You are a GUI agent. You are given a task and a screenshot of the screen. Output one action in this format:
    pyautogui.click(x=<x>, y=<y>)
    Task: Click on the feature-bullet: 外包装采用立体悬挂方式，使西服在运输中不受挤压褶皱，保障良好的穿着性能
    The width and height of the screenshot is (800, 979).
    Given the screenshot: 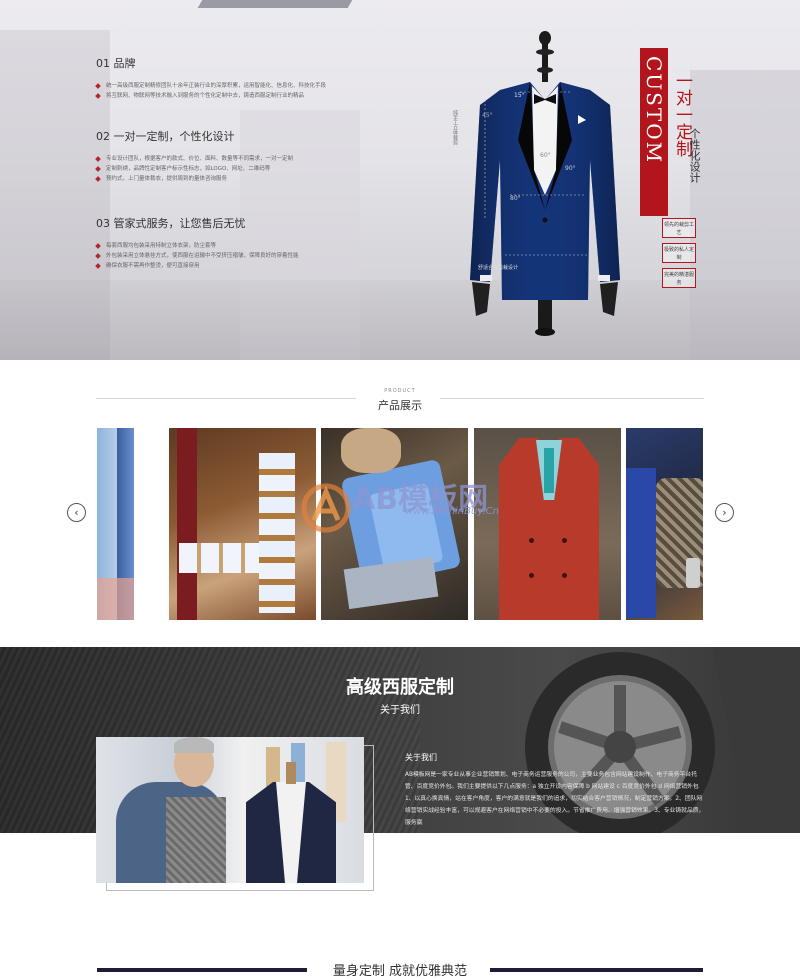 What is the action you would take?
    pyautogui.click(x=266, y=256)
    